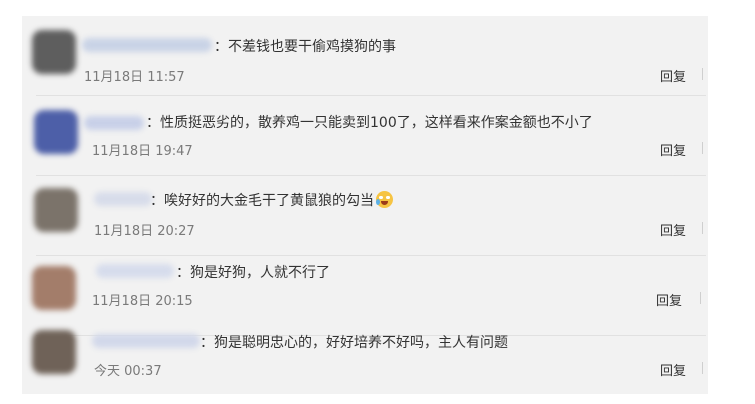 The width and height of the screenshot is (755, 404). What do you see at coordinates (260, 273) in the screenshot?
I see `comment-text: 狗是好狗，人就不行了` at bounding box center [260, 273].